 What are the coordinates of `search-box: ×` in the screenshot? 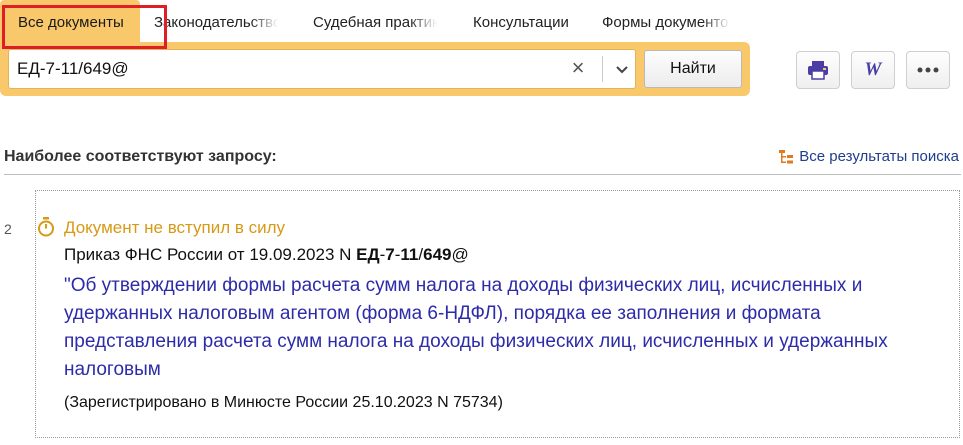 It's located at (322, 69).